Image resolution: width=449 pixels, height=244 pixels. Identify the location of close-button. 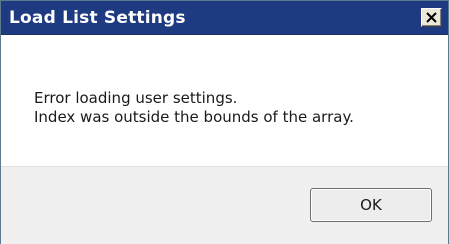
(431, 17).